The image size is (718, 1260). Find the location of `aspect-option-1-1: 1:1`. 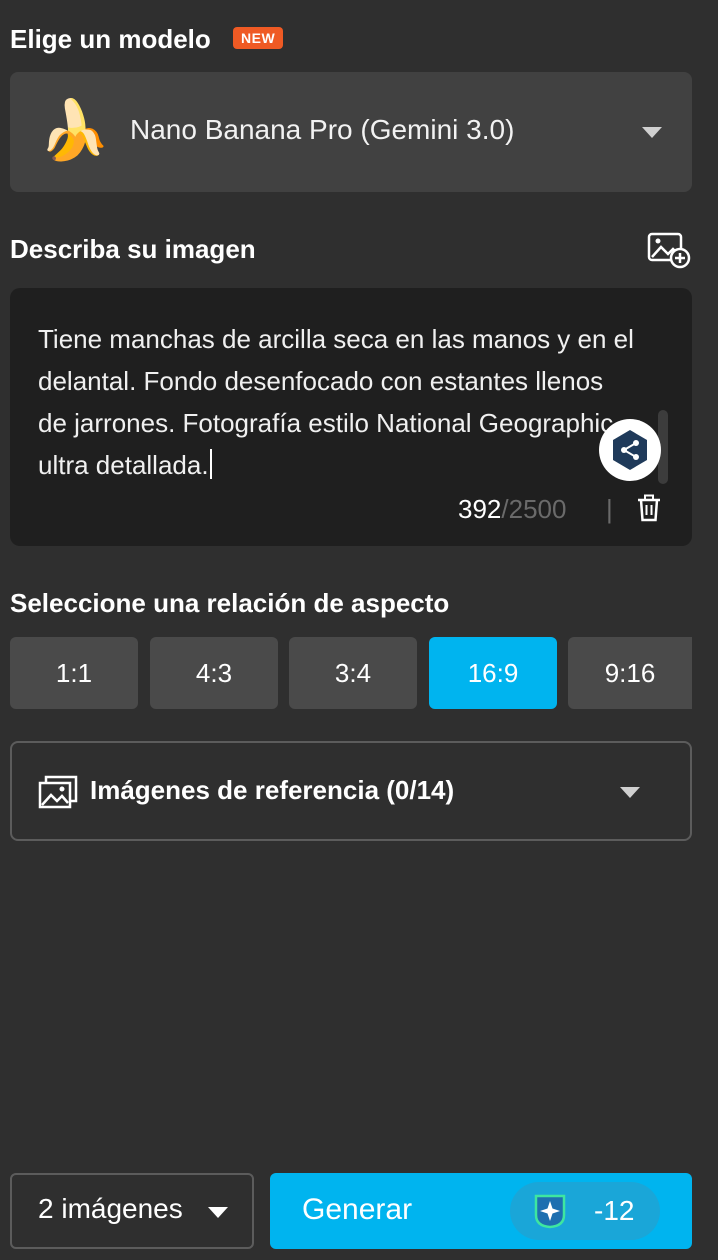

aspect-option-1-1: 1:1 is located at coordinates (74, 673).